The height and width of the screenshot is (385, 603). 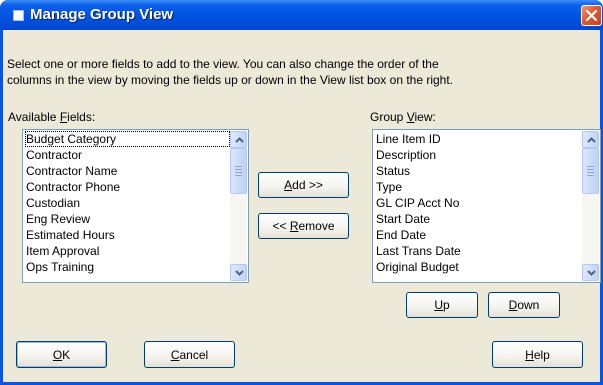 What do you see at coordinates (52, 117) in the screenshot?
I see `available-fields-label: Available Fields:` at bounding box center [52, 117].